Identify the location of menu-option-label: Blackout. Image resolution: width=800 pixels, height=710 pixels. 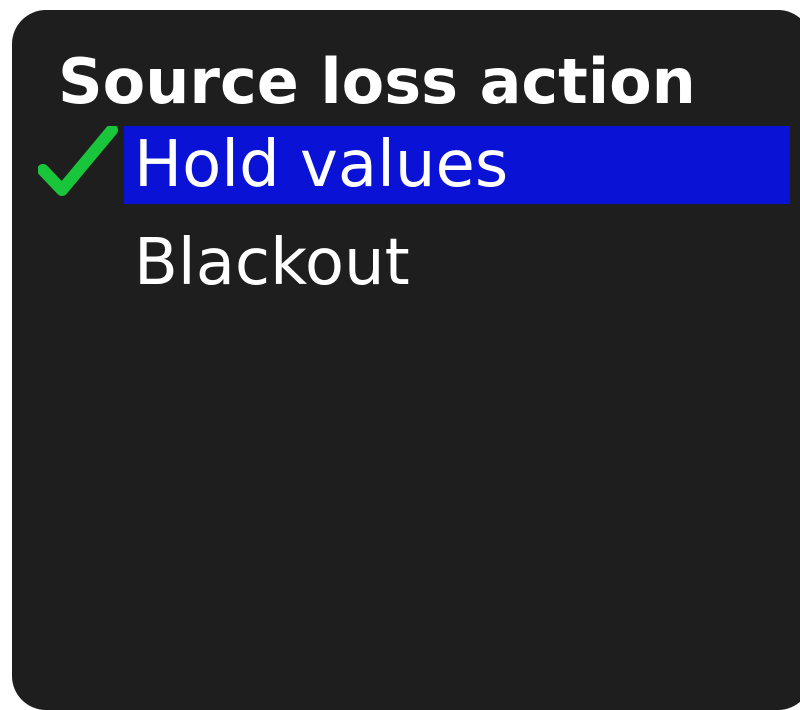
(272, 263).